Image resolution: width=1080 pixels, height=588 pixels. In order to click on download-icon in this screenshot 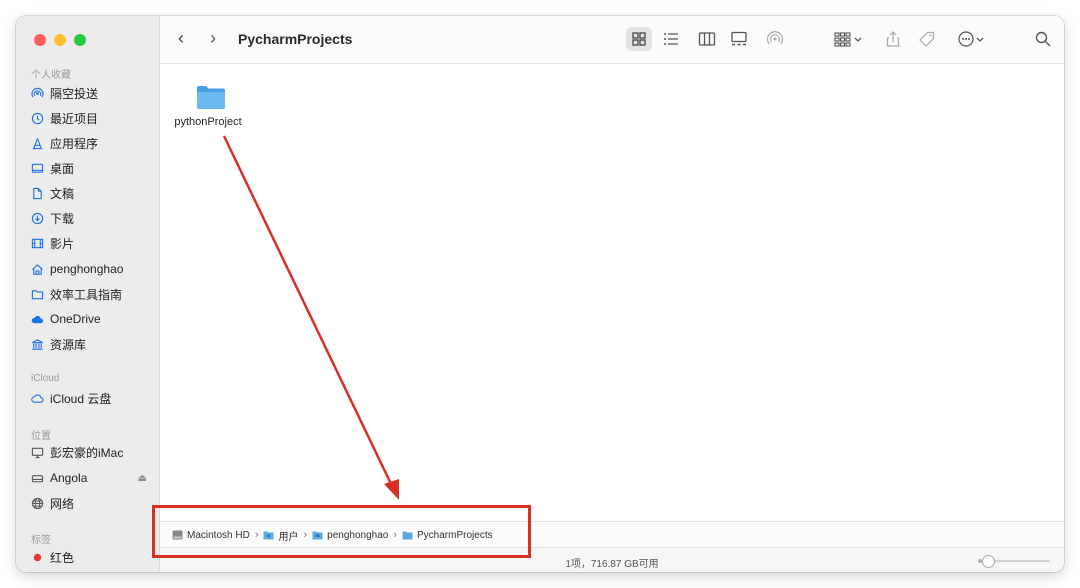, I will do `click(37, 218)`.